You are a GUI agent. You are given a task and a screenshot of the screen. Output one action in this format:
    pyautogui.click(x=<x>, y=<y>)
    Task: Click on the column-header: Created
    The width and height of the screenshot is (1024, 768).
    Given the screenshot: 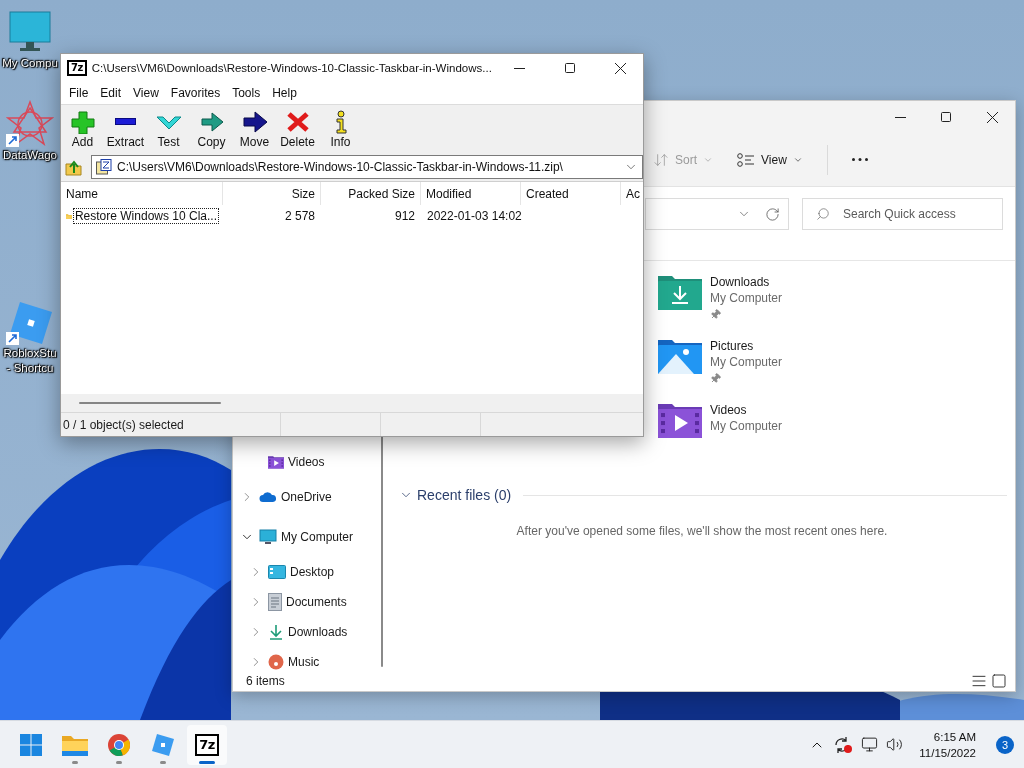 What is the action you would take?
    pyautogui.click(x=571, y=193)
    